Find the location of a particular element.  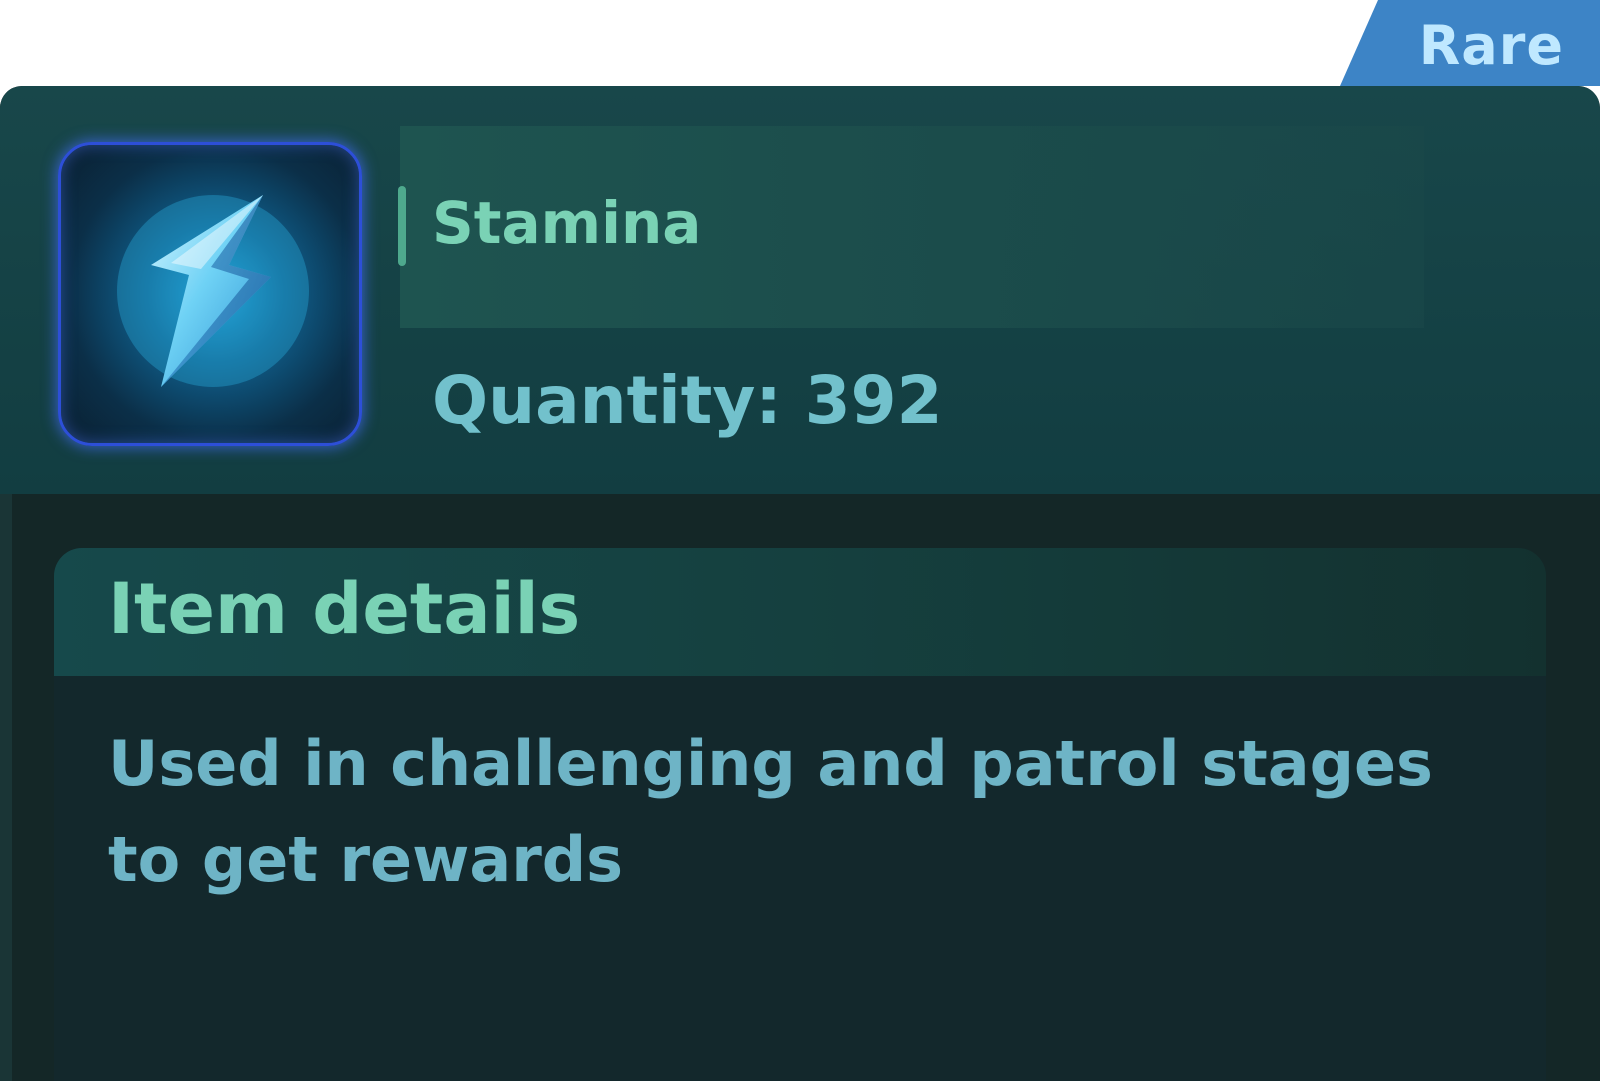

item-details-header: Item details is located at coordinates (800, 612).